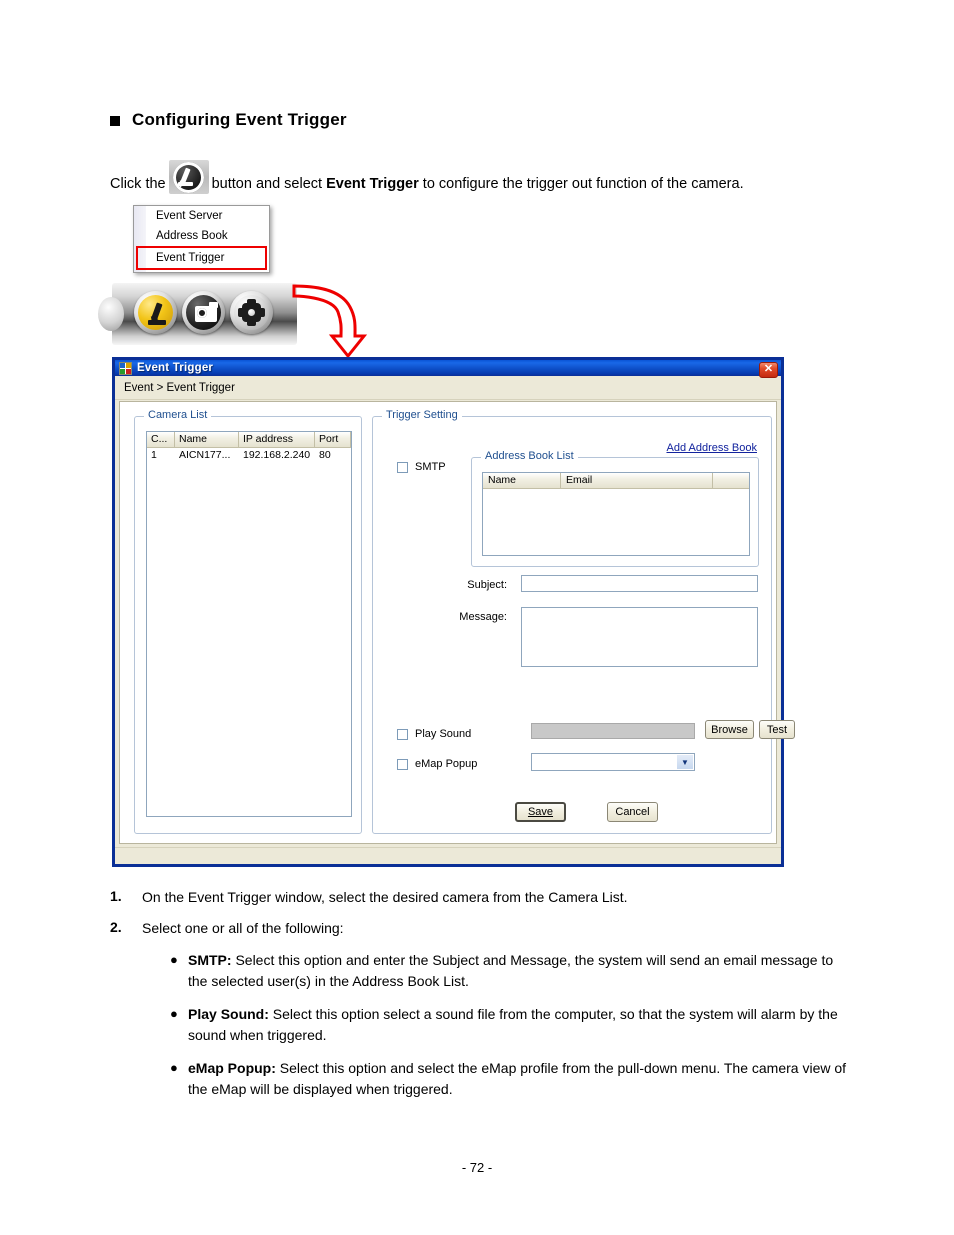 The image size is (954, 1235). What do you see at coordinates (443, 734) in the screenshot?
I see `play-sound-label: Play Sound` at bounding box center [443, 734].